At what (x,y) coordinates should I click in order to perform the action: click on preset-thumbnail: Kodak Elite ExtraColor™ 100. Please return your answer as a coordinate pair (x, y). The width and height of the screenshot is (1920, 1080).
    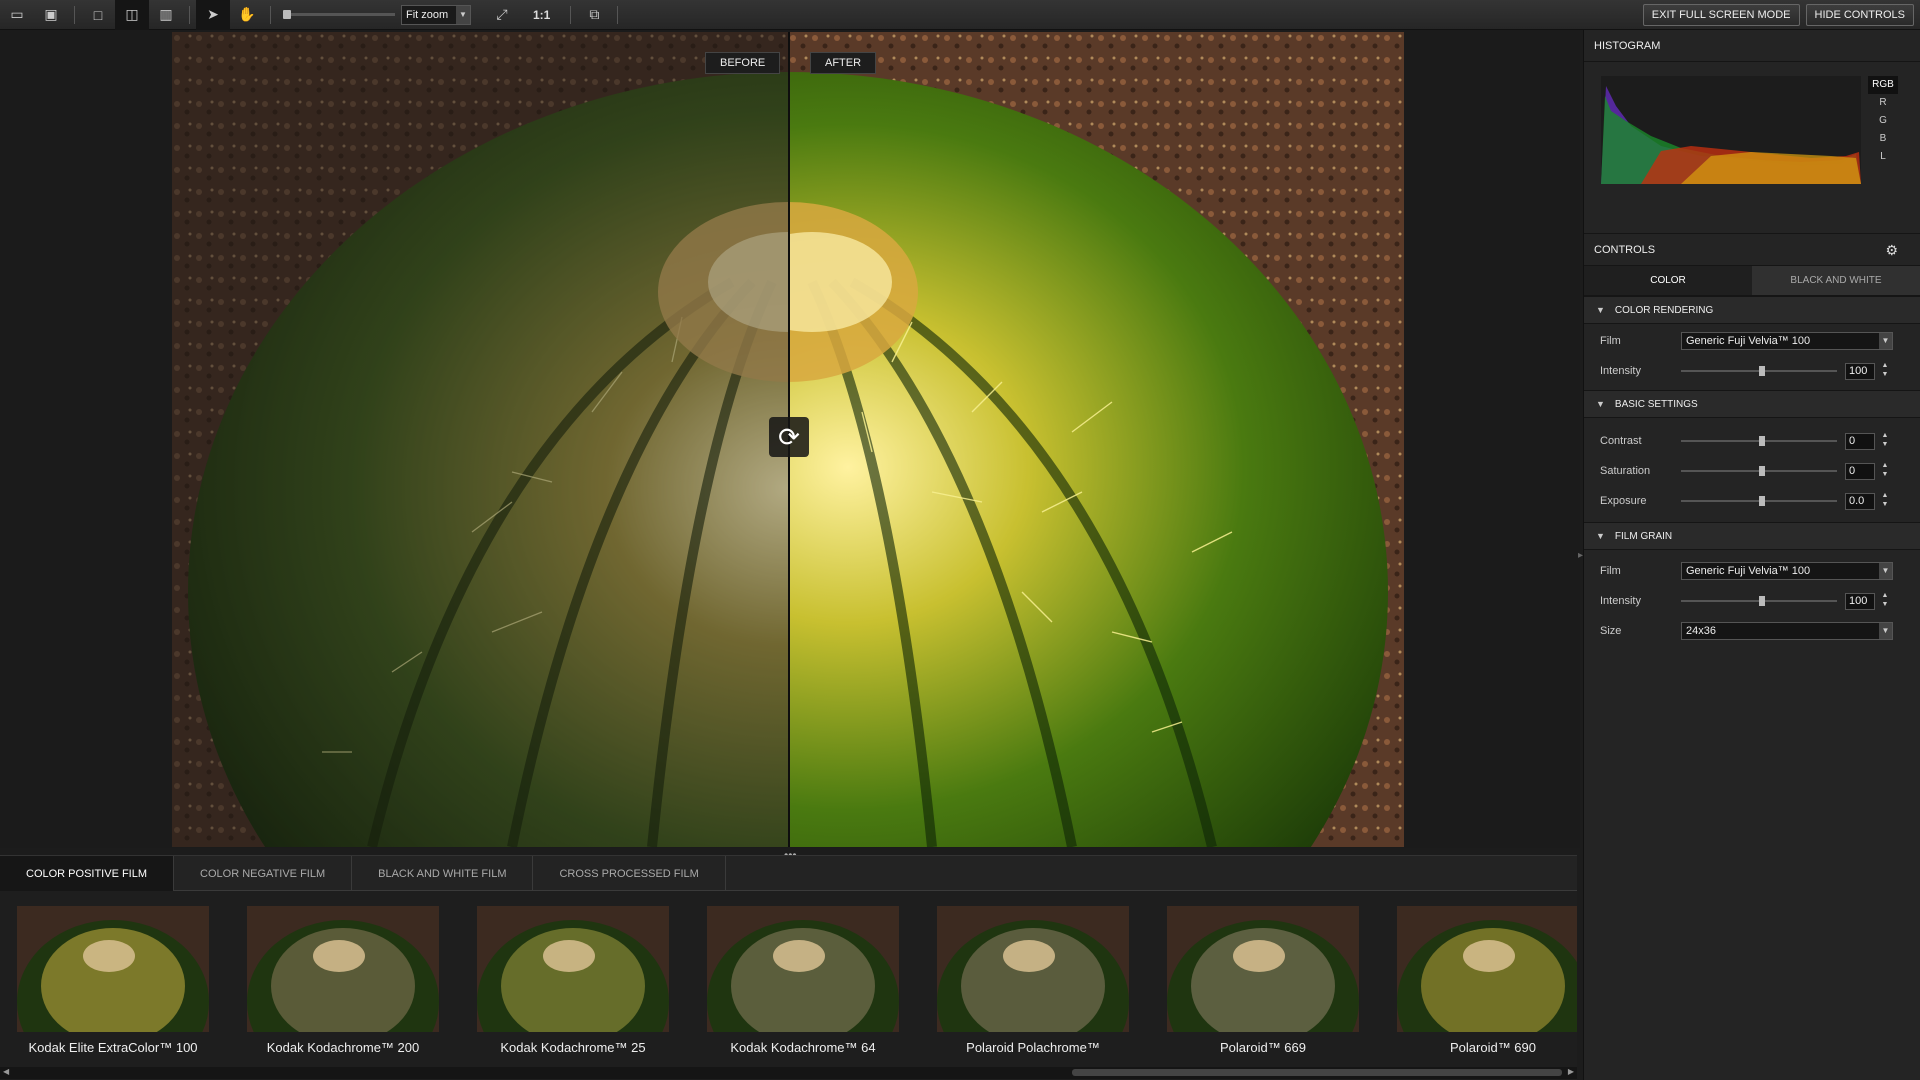
    Looking at the image, I should click on (113, 980).